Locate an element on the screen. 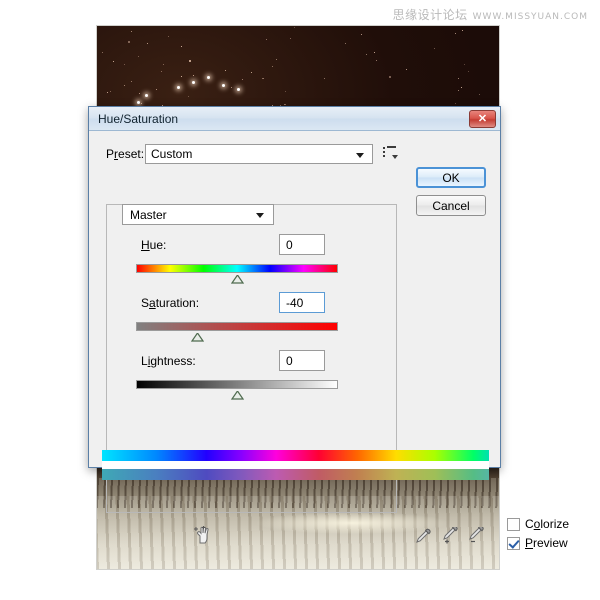 This screenshot has width=600, height=600. hue-label-post: ue: is located at coordinates (158, 245).